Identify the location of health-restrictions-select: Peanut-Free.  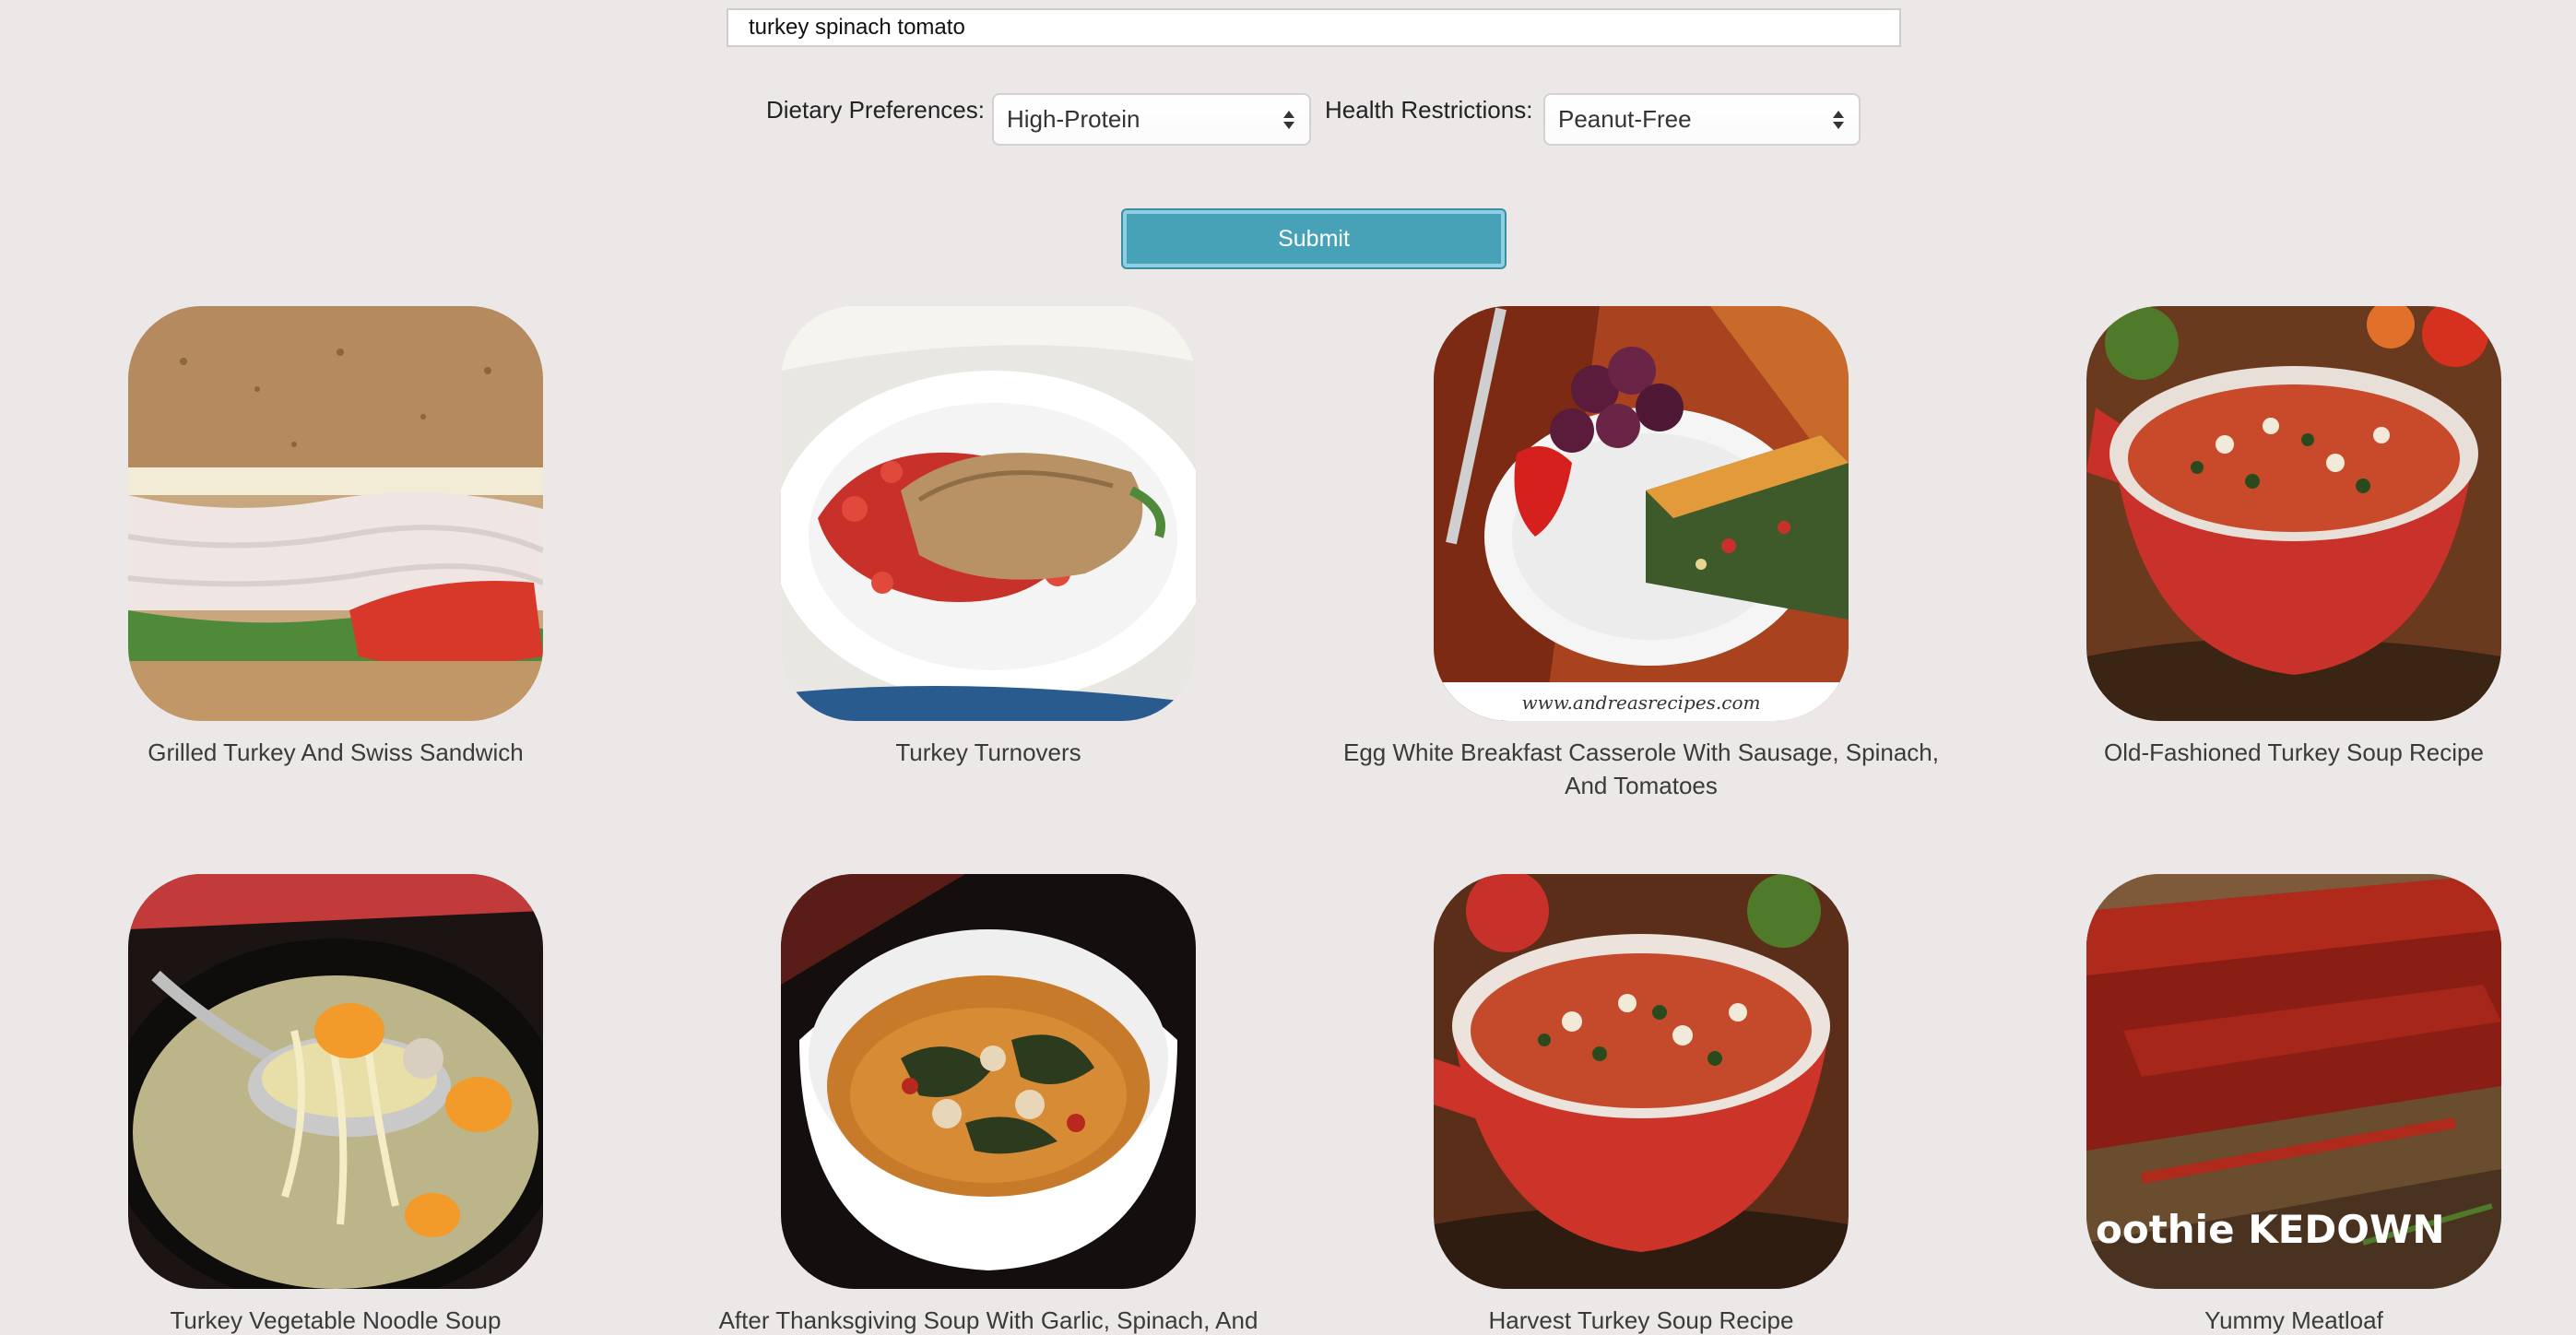
(1702, 120).